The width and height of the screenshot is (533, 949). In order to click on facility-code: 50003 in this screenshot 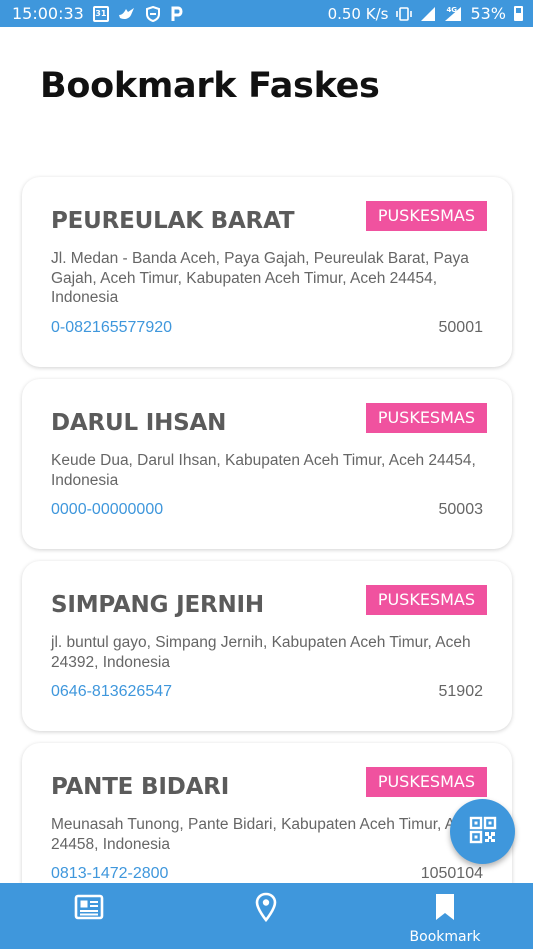, I will do `click(461, 509)`.